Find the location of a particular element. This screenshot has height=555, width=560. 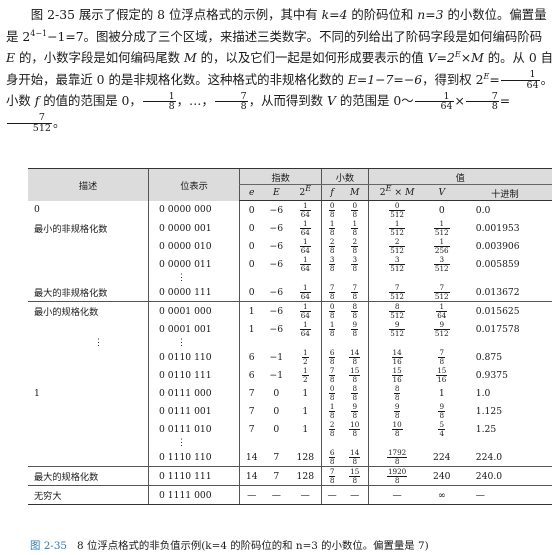

col-desc-header: 描述 is located at coordinates (88, 184).